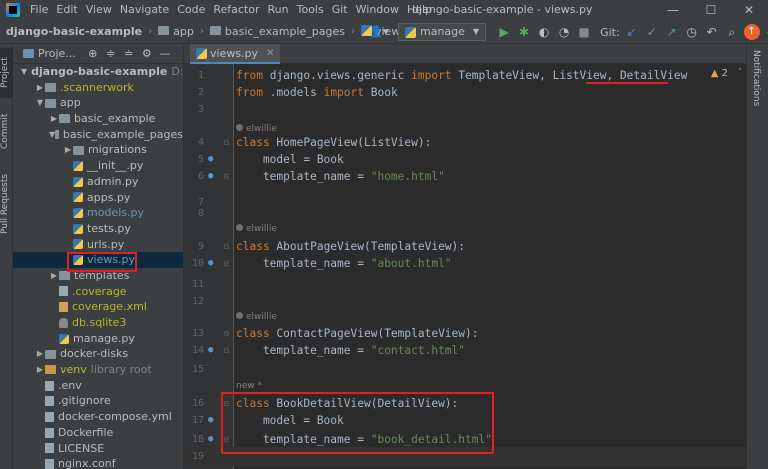  What do you see at coordinates (584, 32) in the screenshot?
I see `stop-icon: ■` at bounding box center [584, 32].